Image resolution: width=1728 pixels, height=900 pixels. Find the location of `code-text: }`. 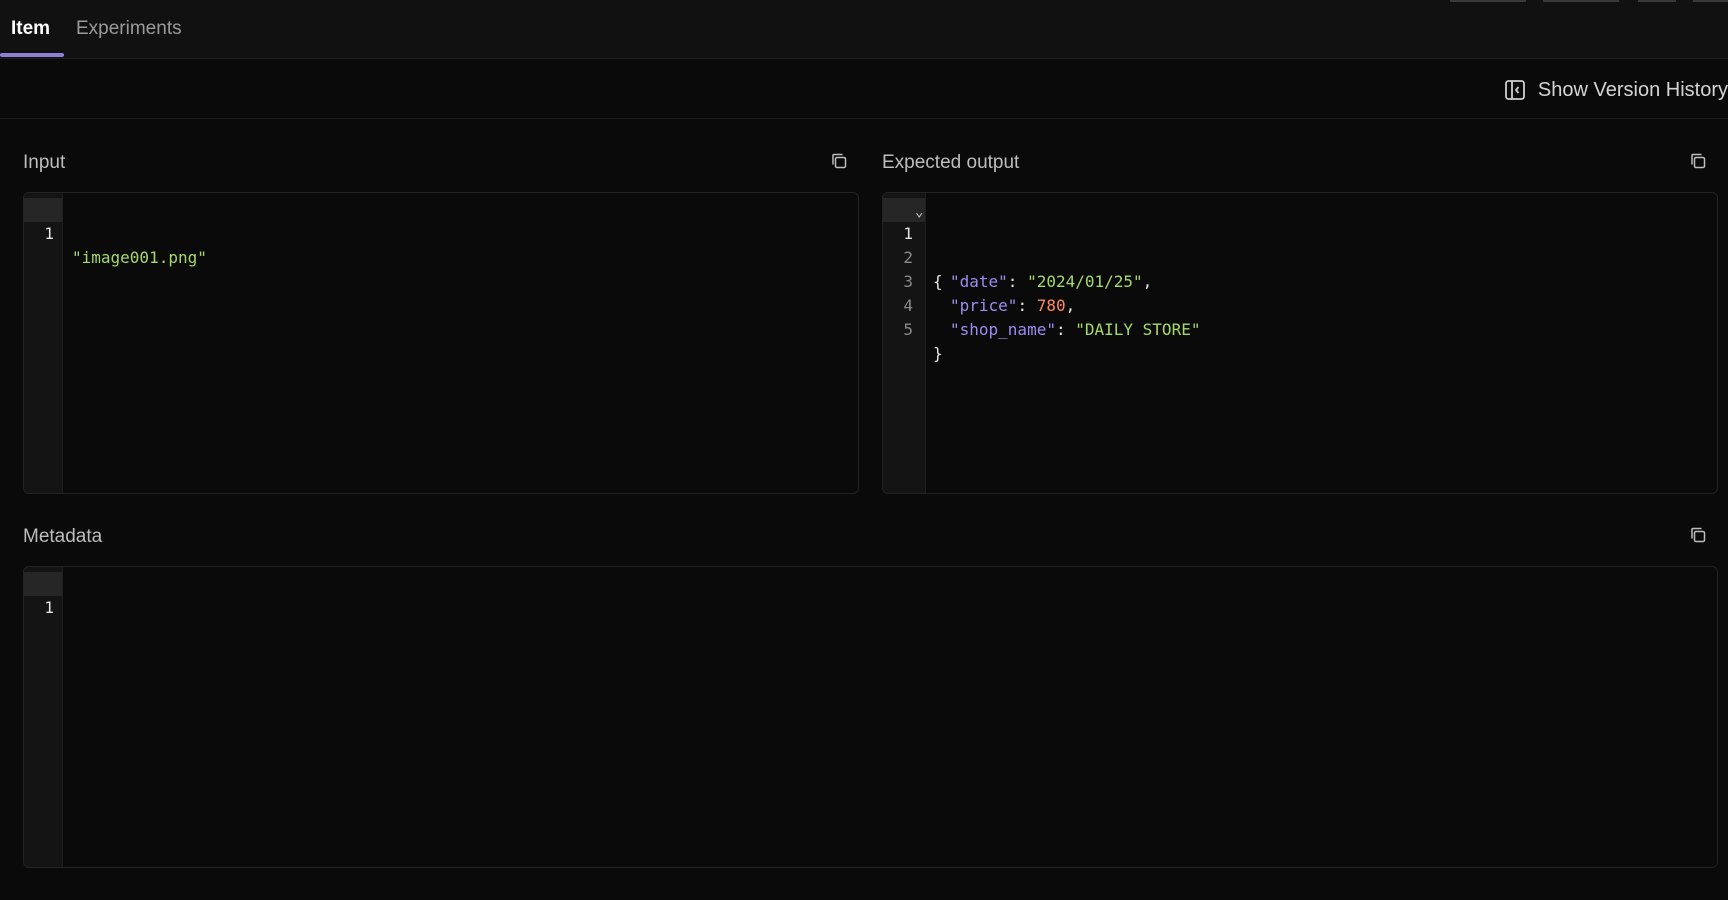

code-text: } is located at coordinates (938, 353).